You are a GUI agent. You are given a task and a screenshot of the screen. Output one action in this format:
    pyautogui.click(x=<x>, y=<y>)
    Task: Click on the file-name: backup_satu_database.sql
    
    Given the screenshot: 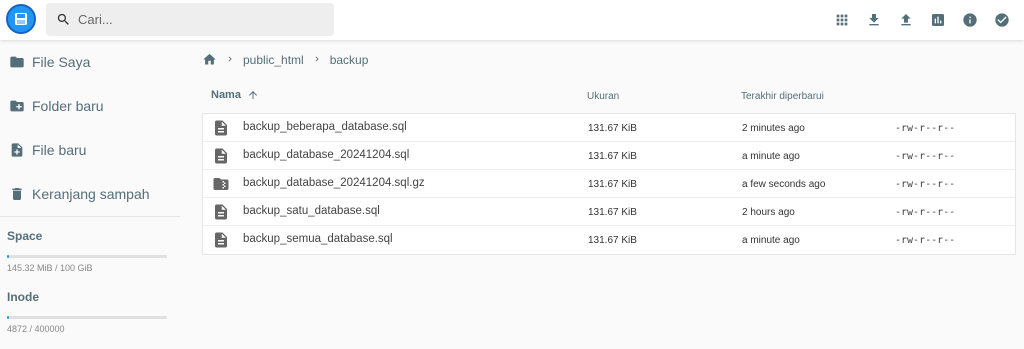 What is the action you would take?
    pyautogui.click(x=311, y=211)
    